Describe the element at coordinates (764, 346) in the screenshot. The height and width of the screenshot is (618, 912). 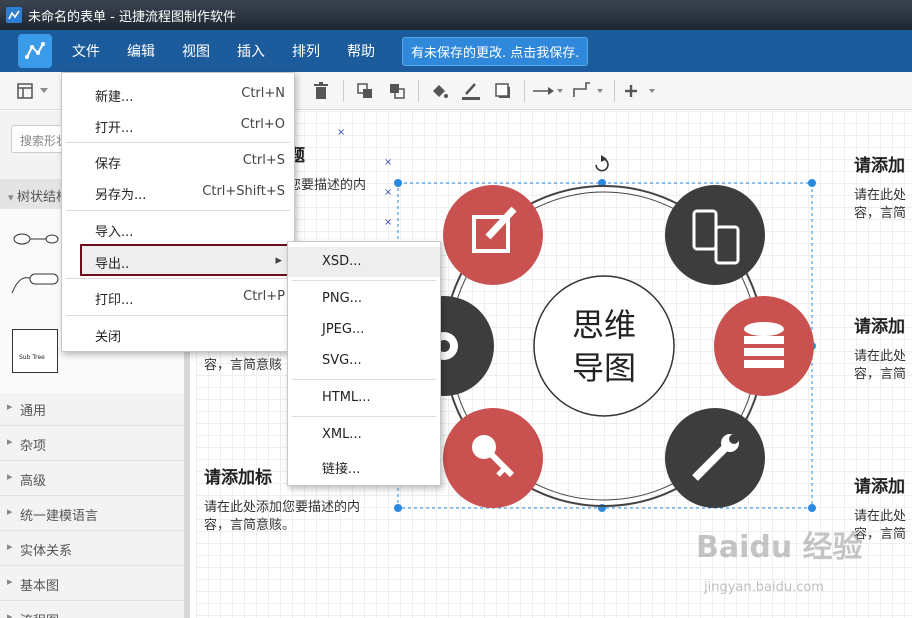
I see `database-icon` at that location.